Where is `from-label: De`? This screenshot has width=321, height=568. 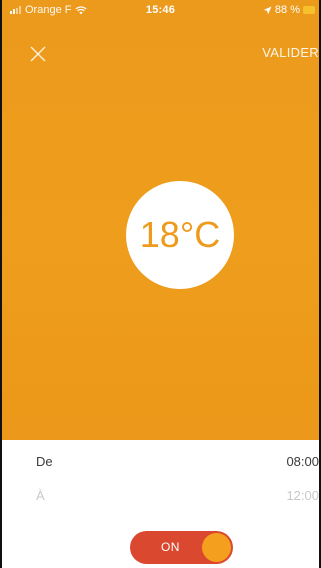 from-label: De is located at coordinates (44, 461).